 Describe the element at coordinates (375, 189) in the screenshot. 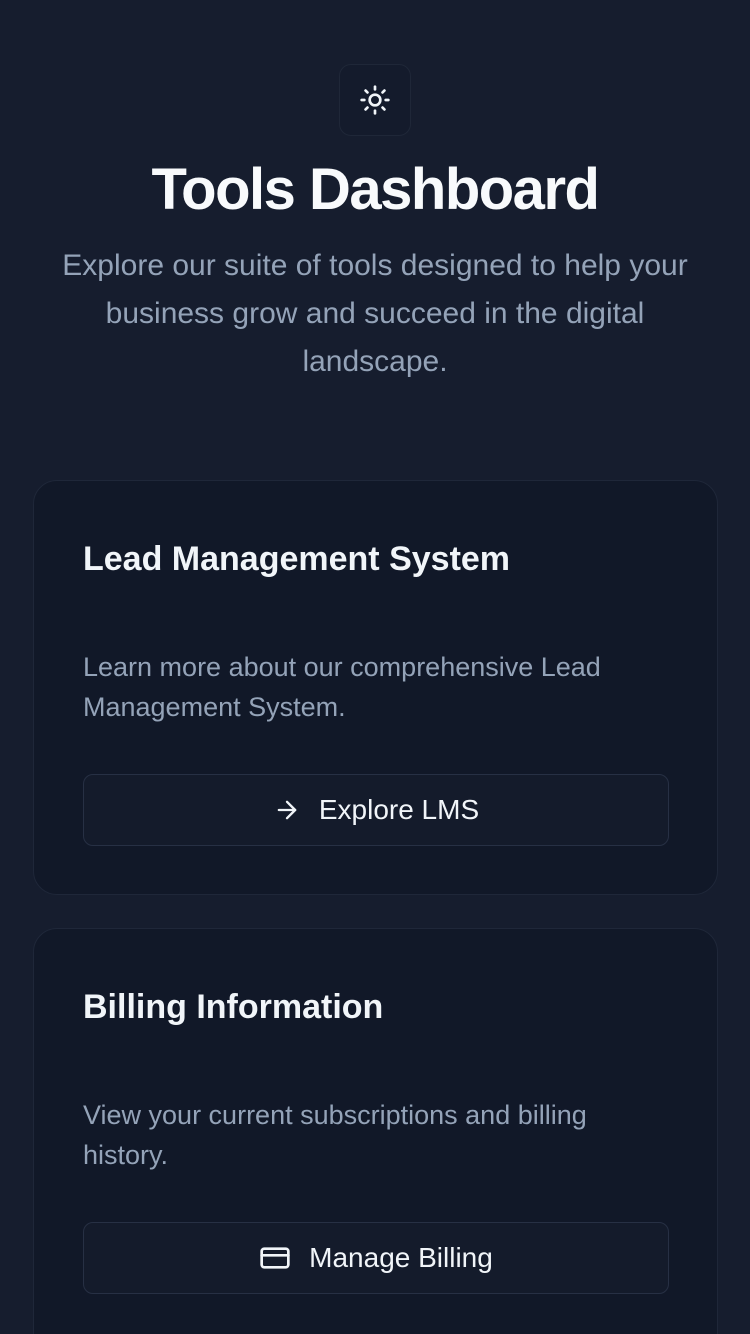

I see `page-title: Tools Dashboard` at that location.